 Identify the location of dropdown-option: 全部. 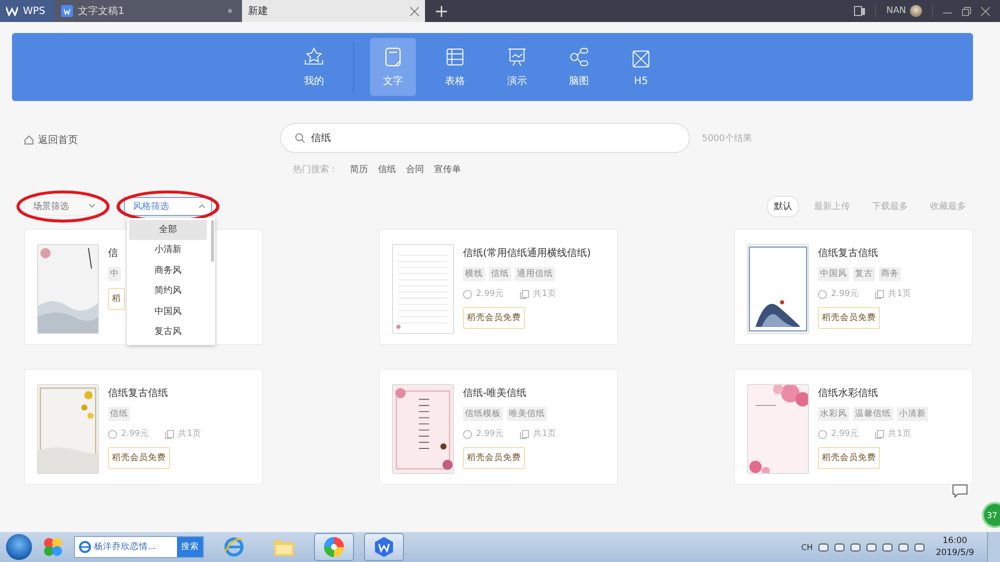
(168, 230).